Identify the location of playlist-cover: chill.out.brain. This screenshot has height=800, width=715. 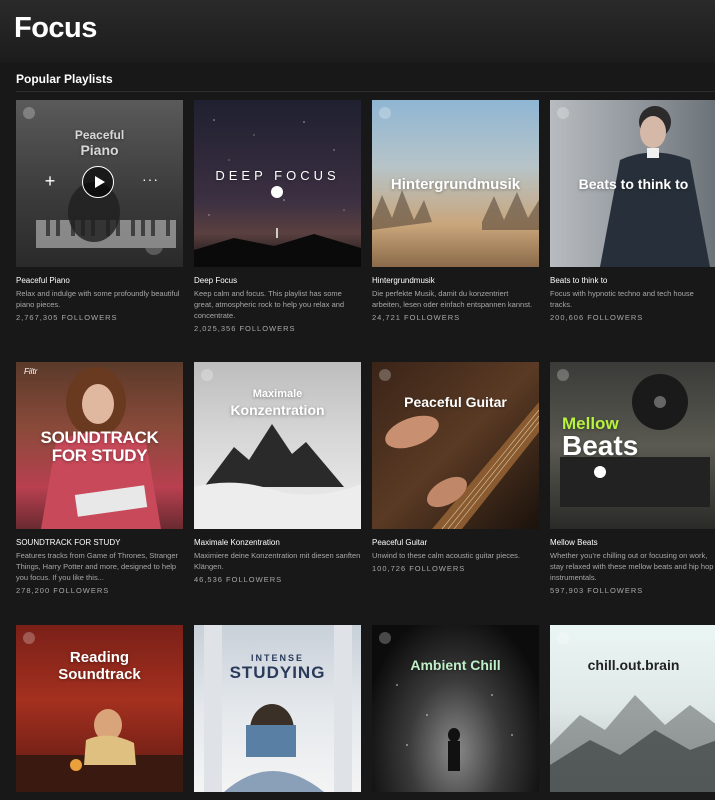
(632, 708).